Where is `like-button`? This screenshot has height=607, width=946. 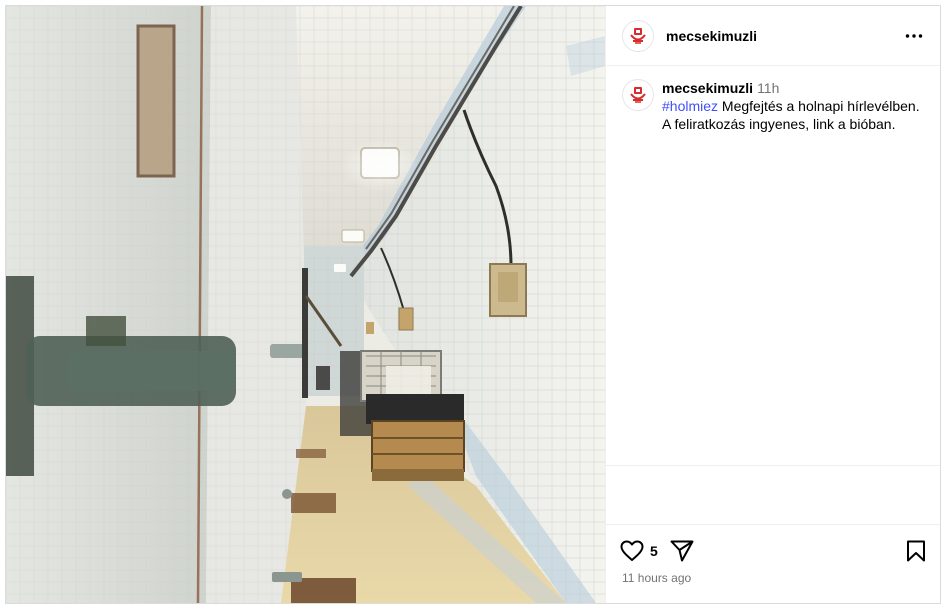 like-button is located at coordinates (632, 551).